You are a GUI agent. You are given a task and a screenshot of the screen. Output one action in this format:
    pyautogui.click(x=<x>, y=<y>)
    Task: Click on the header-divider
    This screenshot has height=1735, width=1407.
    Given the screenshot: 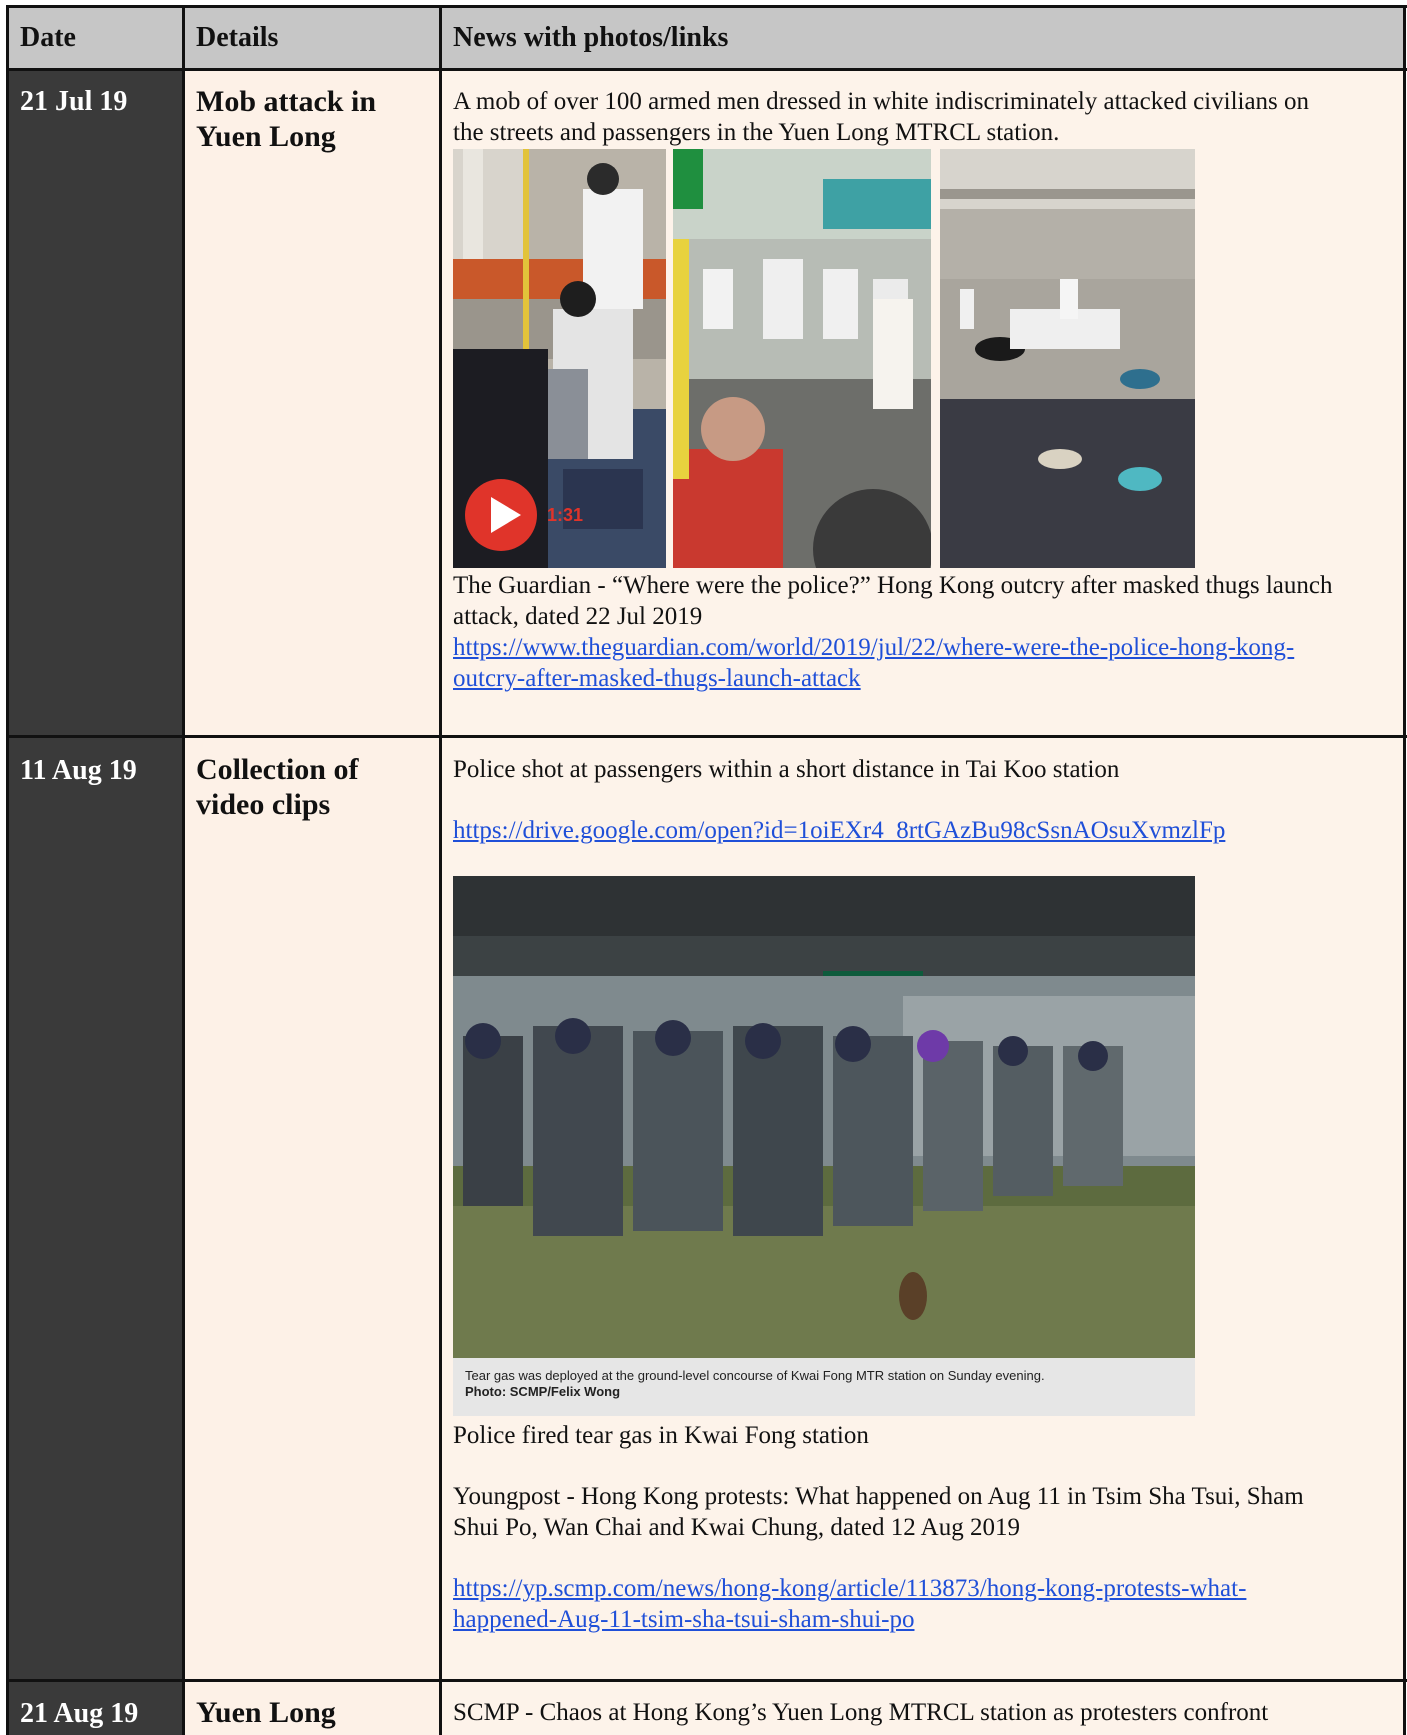 What is the action you would take?
    pyautogui.click(x=706, y=69)
    